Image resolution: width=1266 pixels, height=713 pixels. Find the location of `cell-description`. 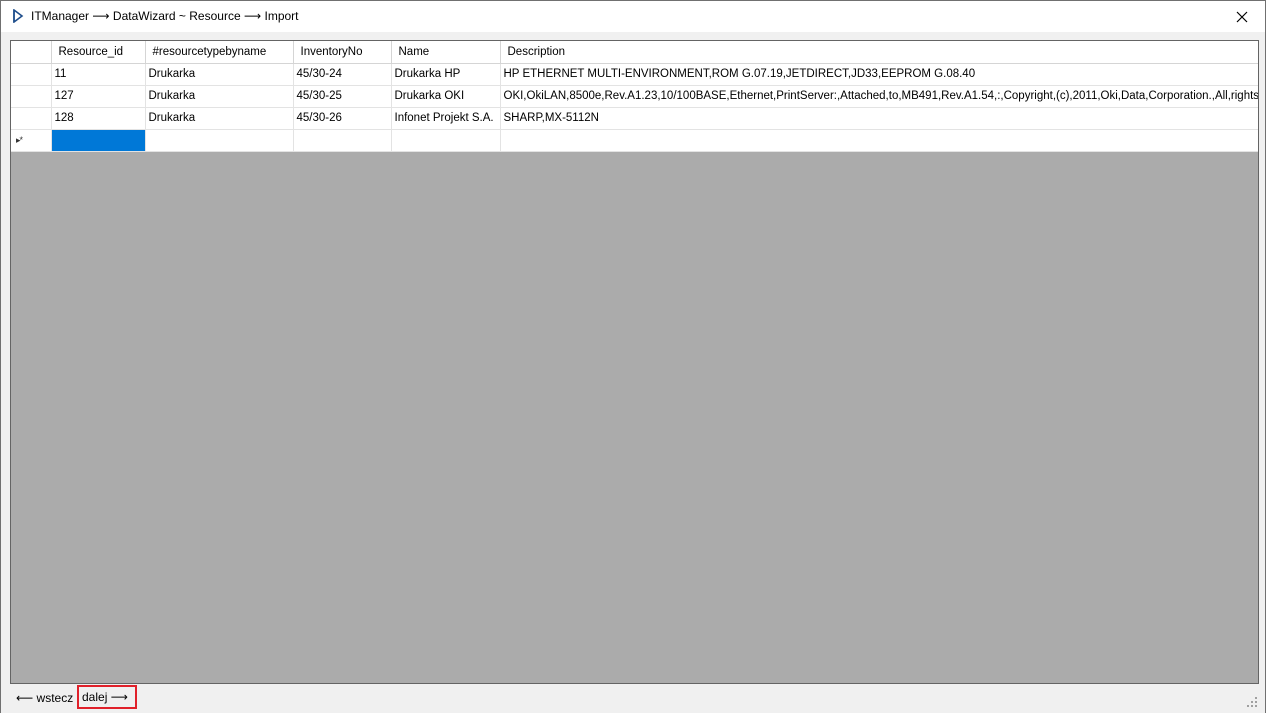

cell-description is located at coordinates (879, 140).